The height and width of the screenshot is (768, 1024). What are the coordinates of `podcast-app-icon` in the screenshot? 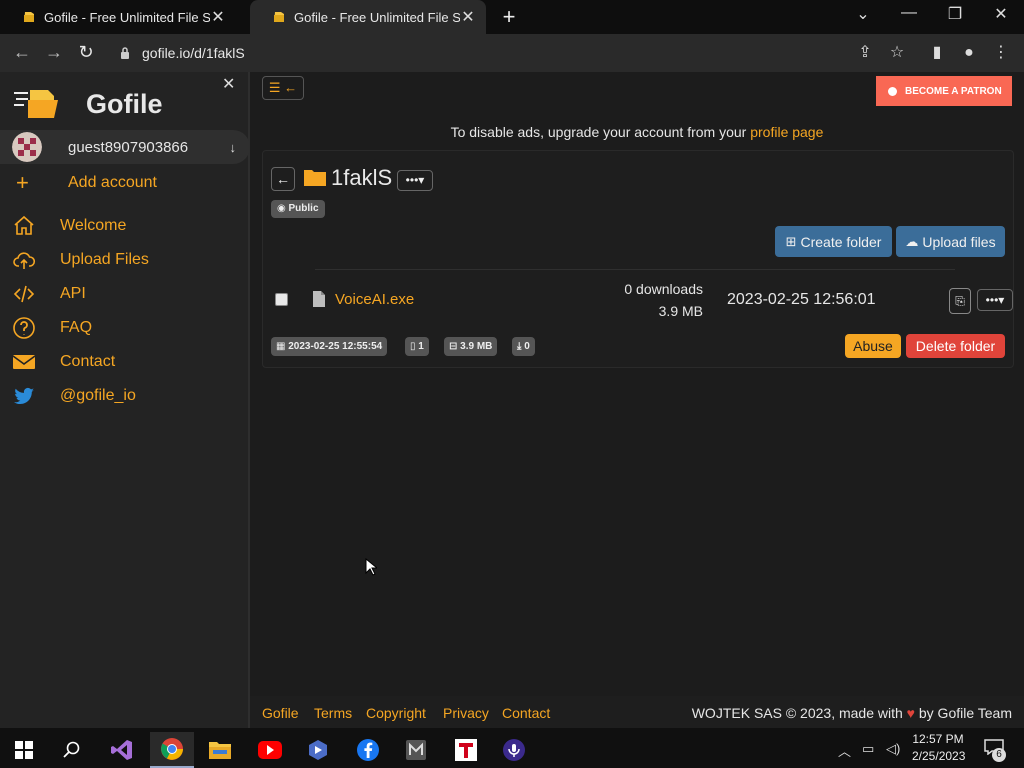 It's located at (514, 750).